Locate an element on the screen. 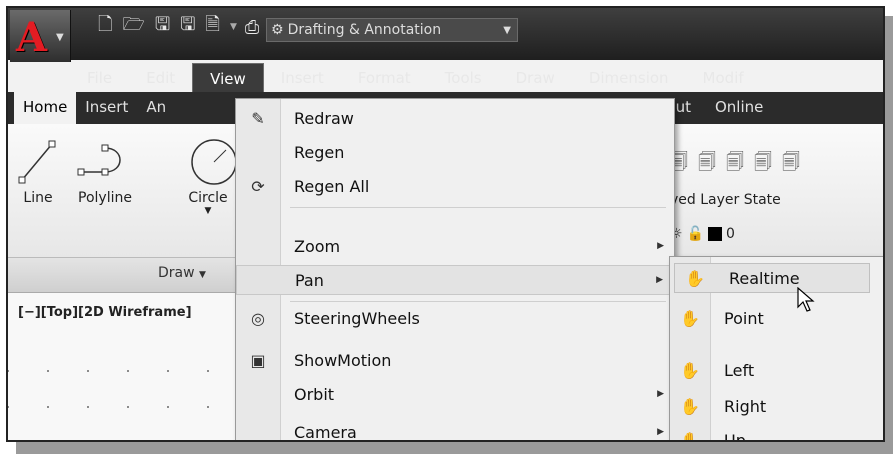 The image size is (893, 454). submenu-item-up: ✋ Up is located at coordinates (776, 433).